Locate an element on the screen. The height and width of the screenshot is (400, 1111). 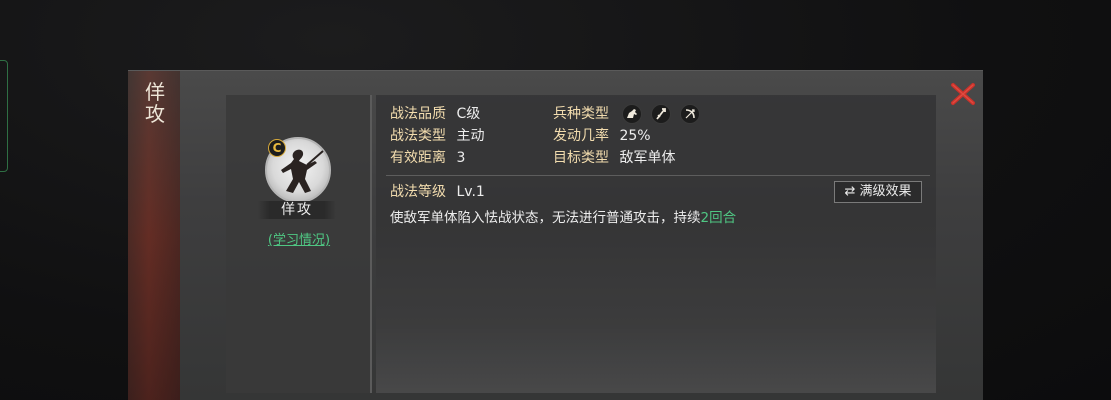
range-value: 3 is located at coordinates (461, 158).